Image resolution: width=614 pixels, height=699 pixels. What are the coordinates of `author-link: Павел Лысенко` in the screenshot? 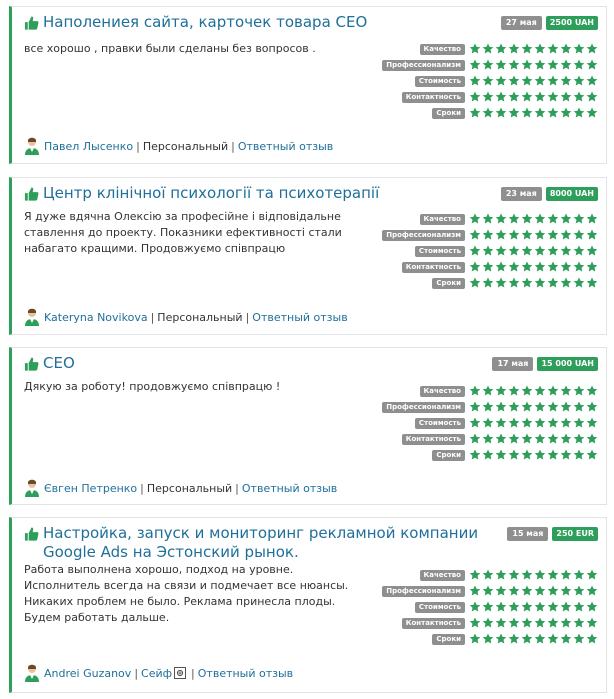 It's located at (88, 146).